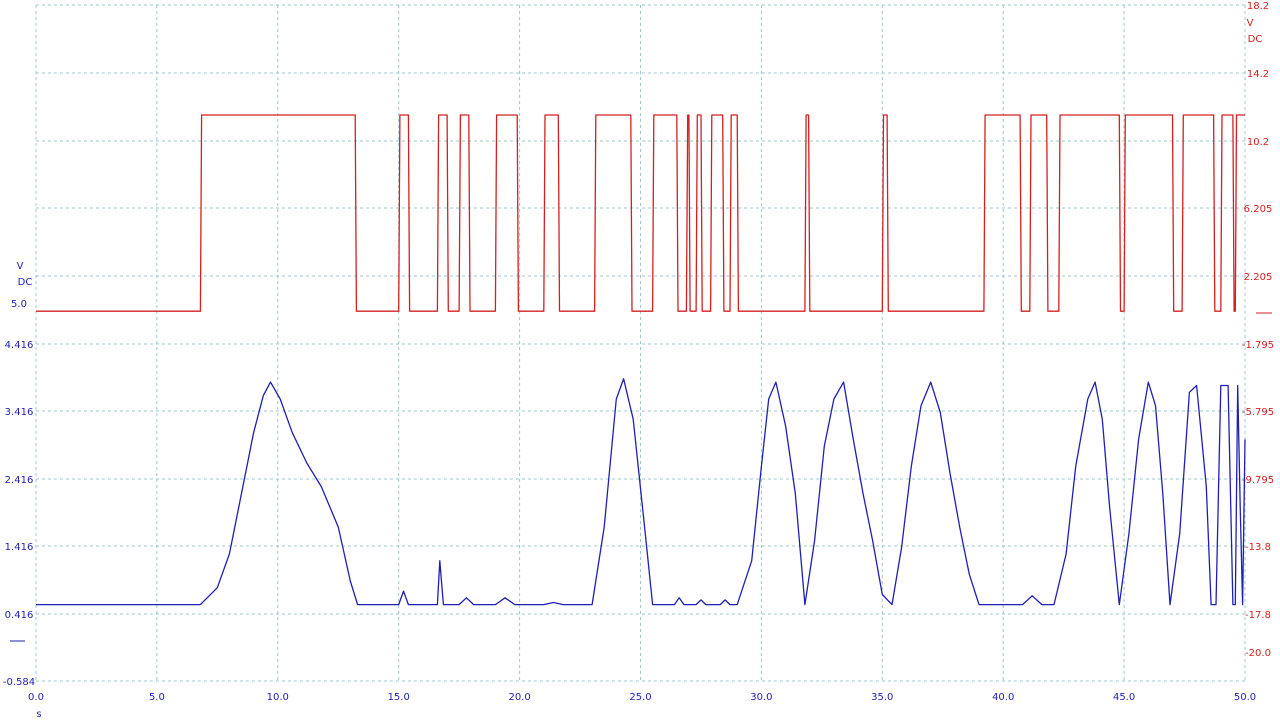 The image size is (1280, 720). What do you see at coordinates (19, 345) in the screenshot?
I see `left-tick-label: 4.416` at bounding box center [19, 345].